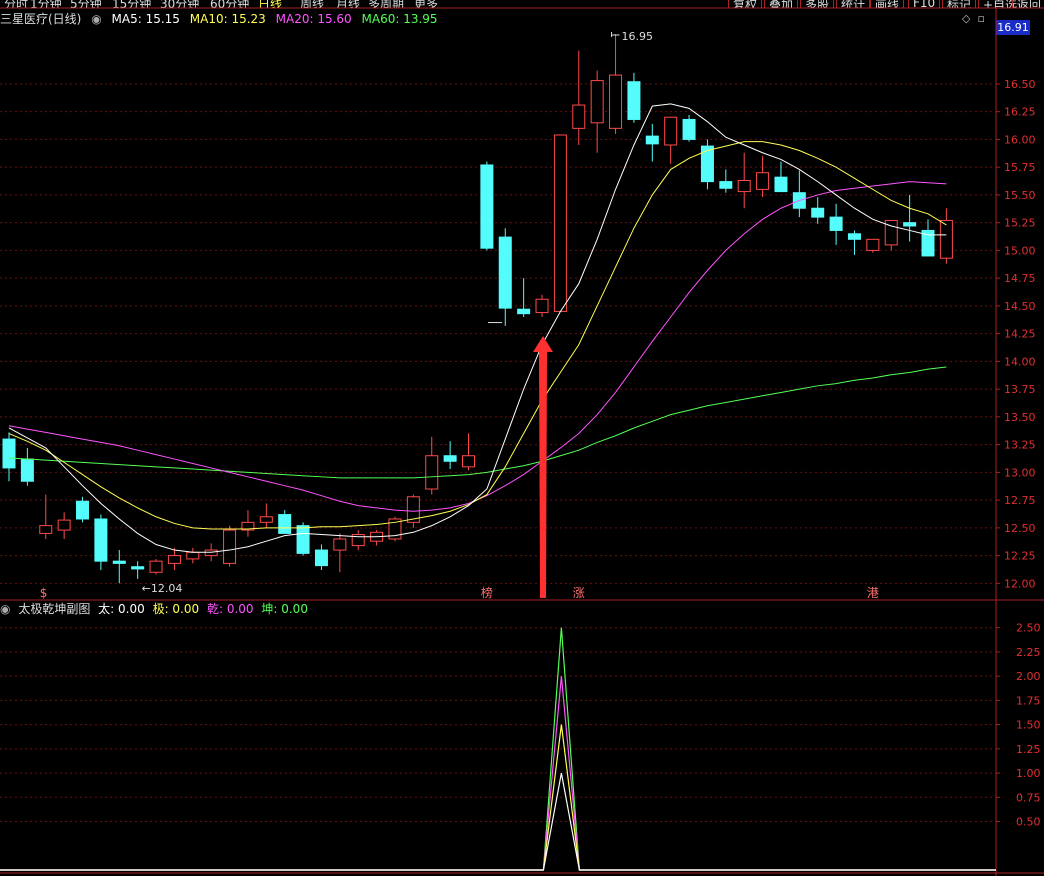 The width and height of the screenshot is (1044, 876). What do you see at coordinates (873, 593) in the screenshot?
I see `event-marker: 港` at bounding box center [873, 593].